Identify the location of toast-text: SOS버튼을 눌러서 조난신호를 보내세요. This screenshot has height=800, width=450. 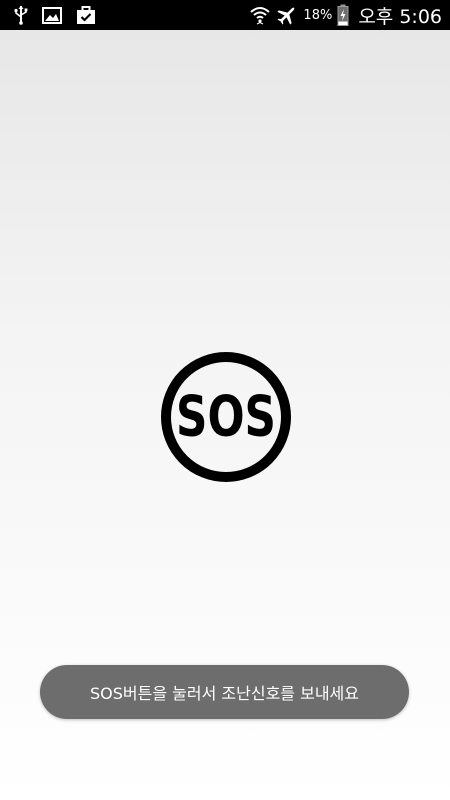
(224, 693).